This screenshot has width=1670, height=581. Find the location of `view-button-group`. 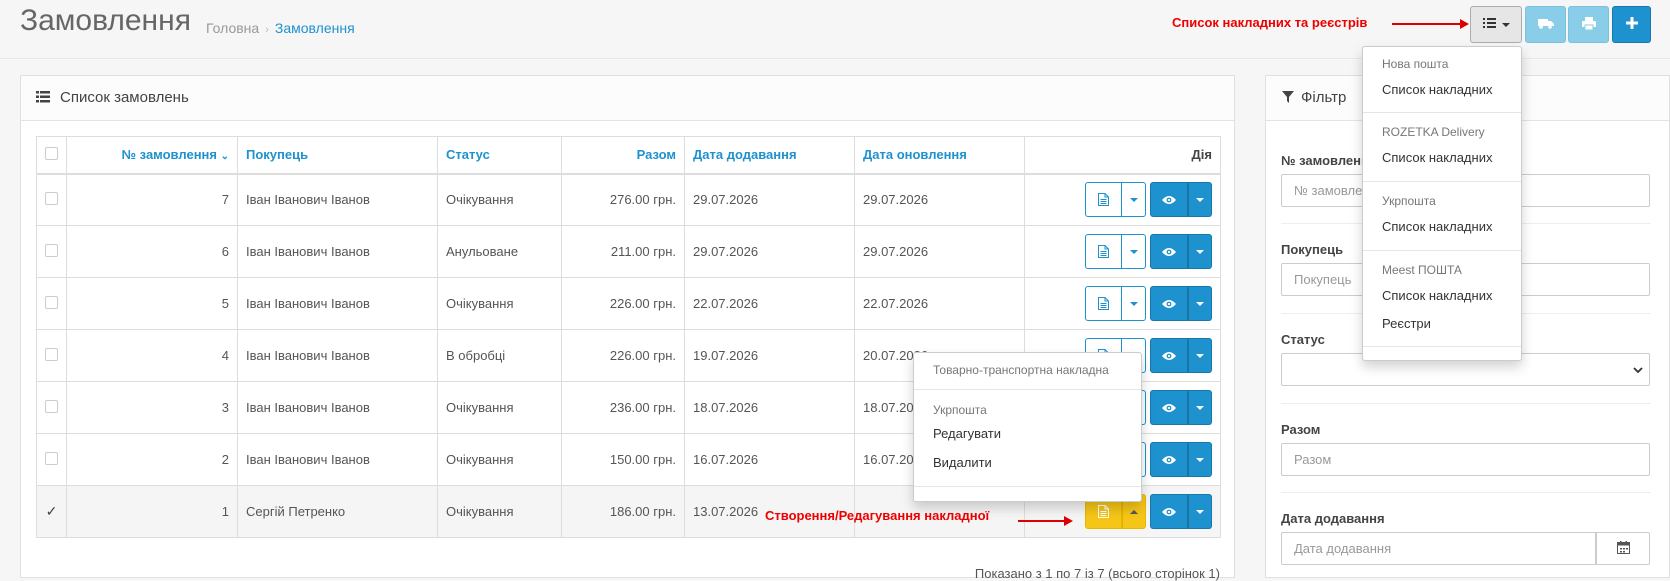

view-button-group is located at coordinates (1181, 200).